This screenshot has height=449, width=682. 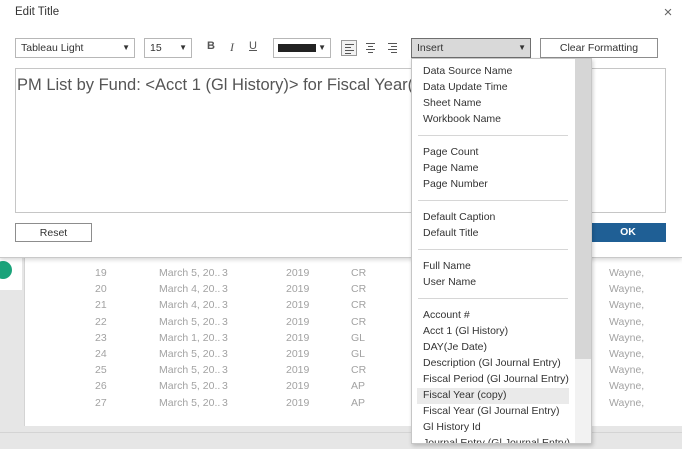 I want to click on menu-scrollbar-thumb, so click(x=583, y=209).